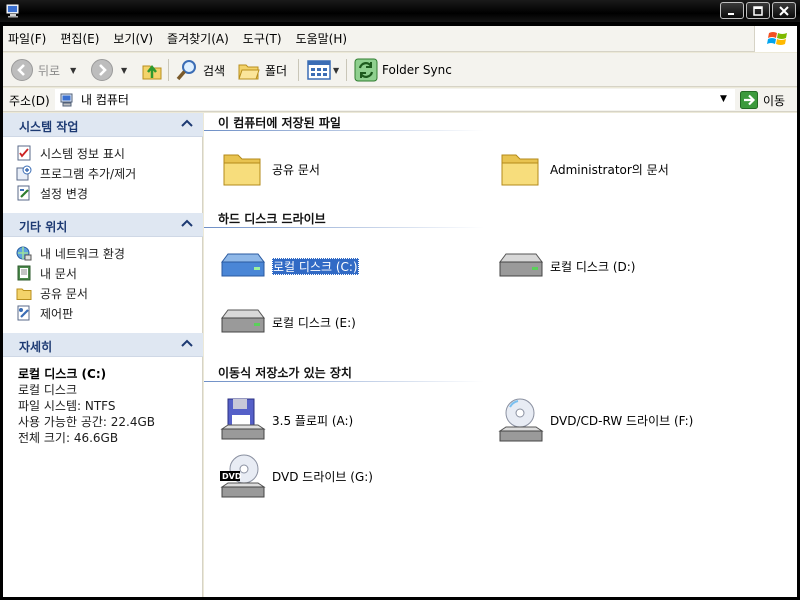 The width and height of the screenshot is (800, 600). What do you see at coordinates (103, 125) in the screenshot?
I see `system-tasks-header: 시스템 작업` at bounding box center [103, 125].